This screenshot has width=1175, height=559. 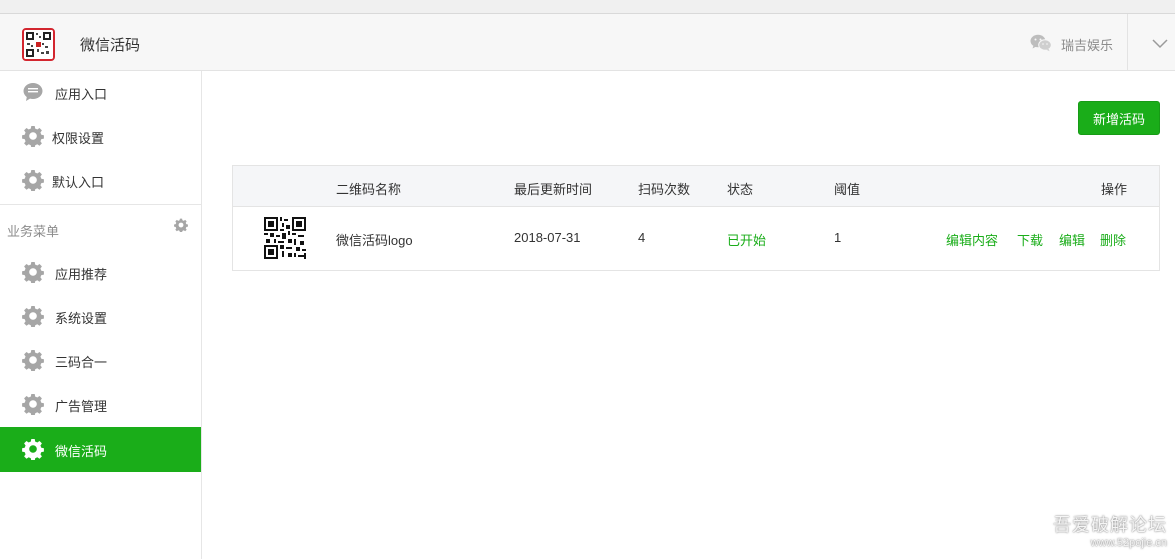 What do you see at coordinates (81, 94) in the screenshot?
I see `sidebar-item-label: 应用入口` at bounding box center [81, 94].